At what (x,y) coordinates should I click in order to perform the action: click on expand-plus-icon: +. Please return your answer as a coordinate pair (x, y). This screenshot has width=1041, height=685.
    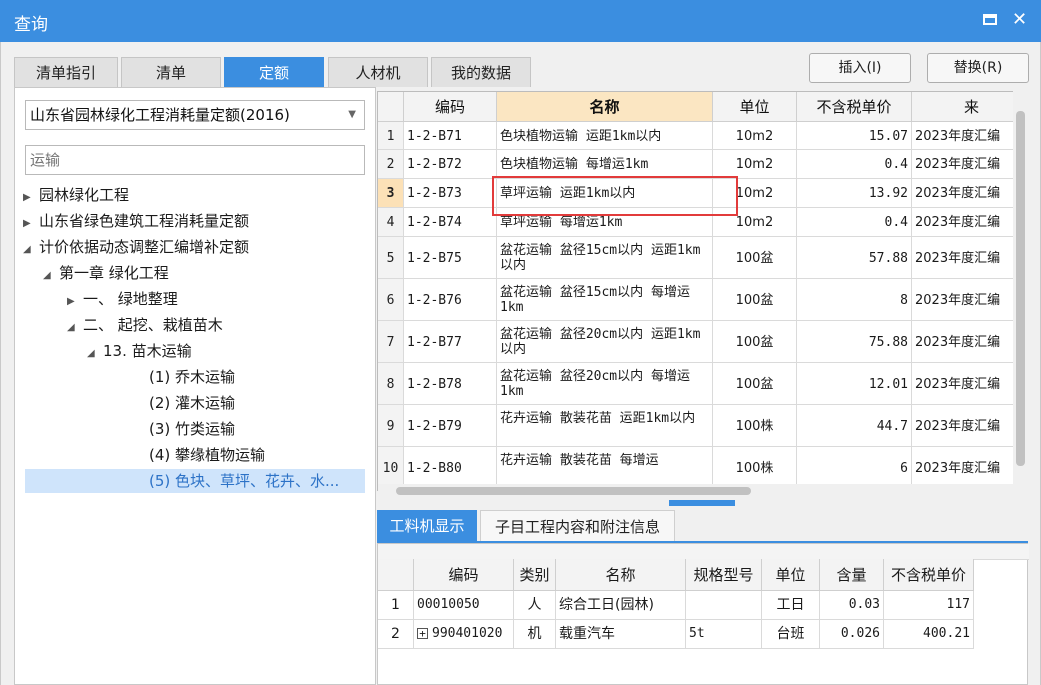
    Looking at the image, I should click on (422, 633).